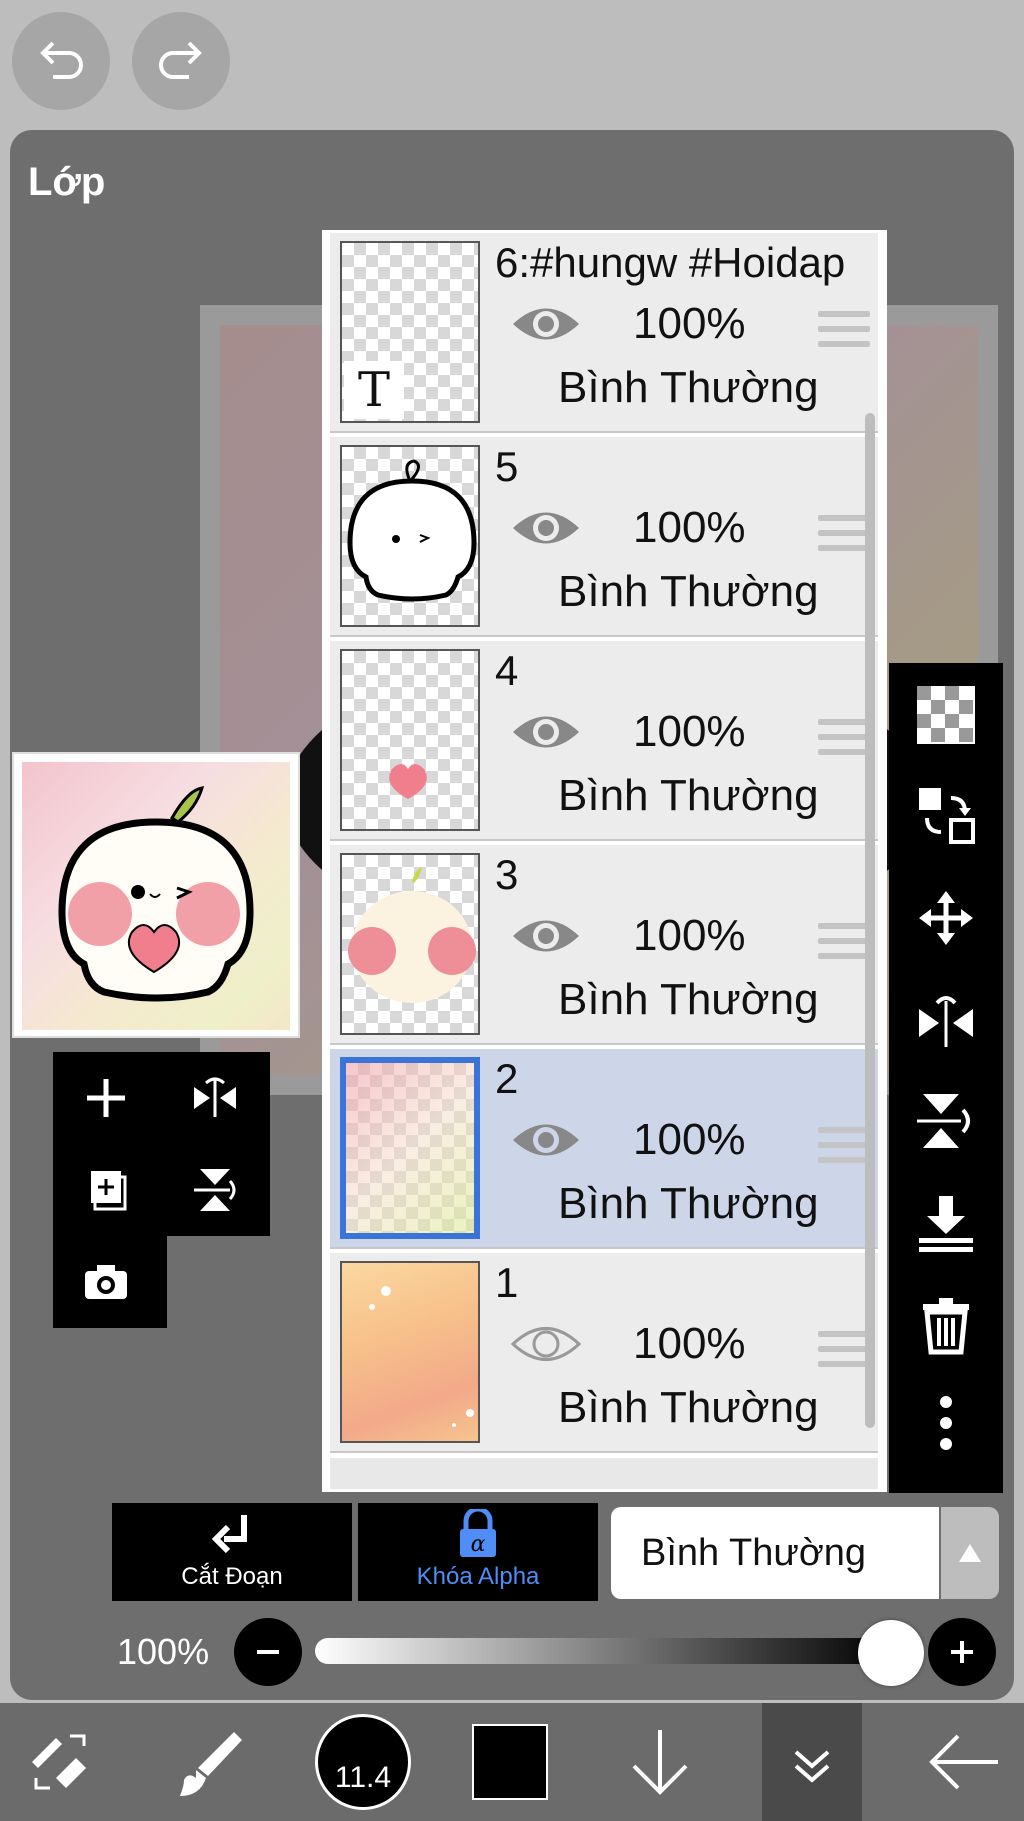  I want to click on bottom-toolbar: 11.4, so click(512, 1762).